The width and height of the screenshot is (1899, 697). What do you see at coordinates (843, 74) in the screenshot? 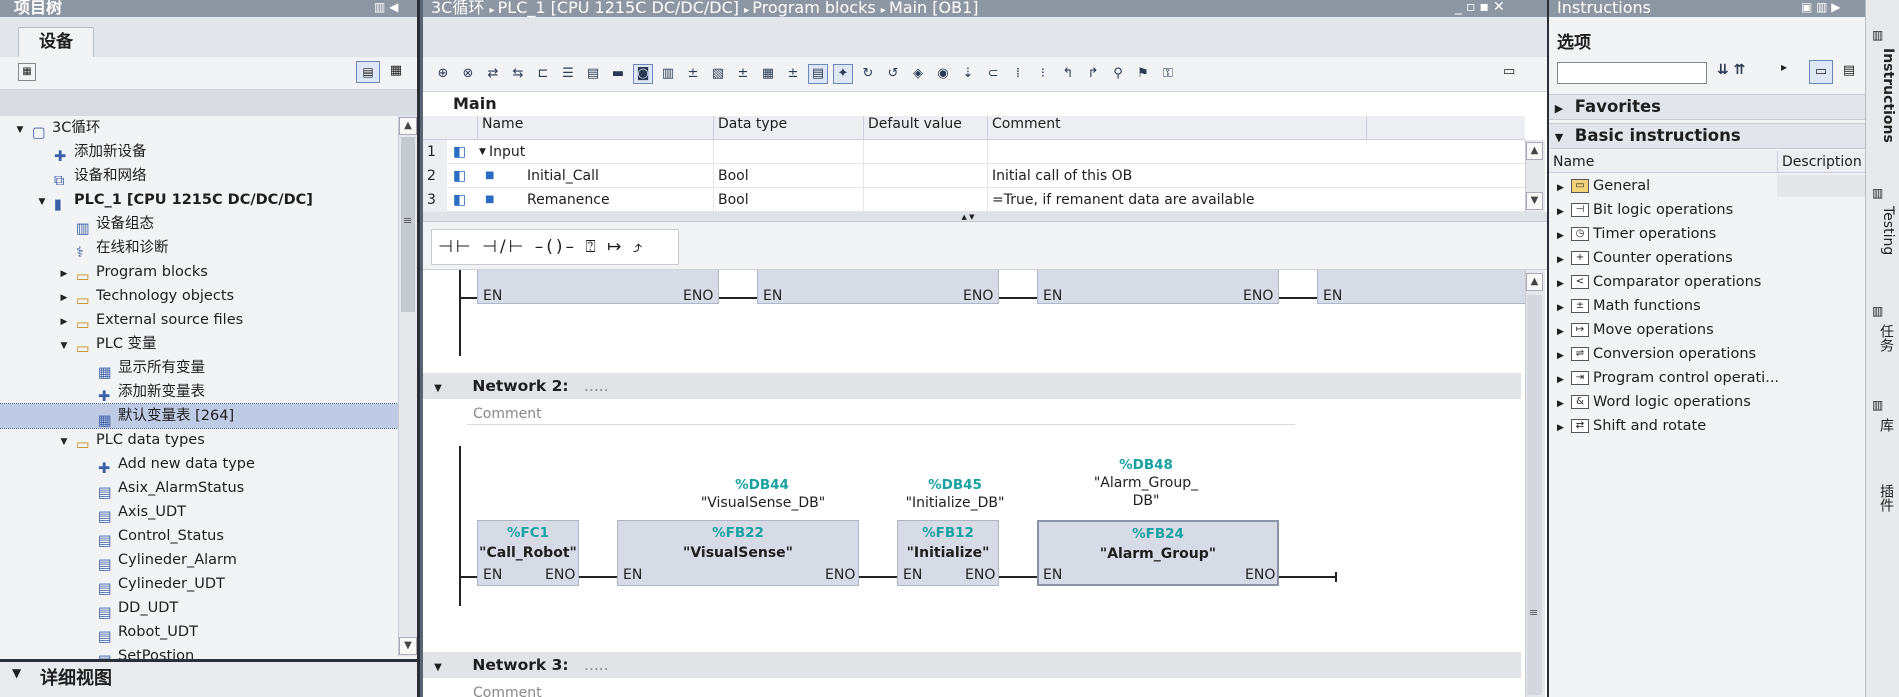
I see `favorites-toolbar-icon: ✦` at bounding box center [843, 74].